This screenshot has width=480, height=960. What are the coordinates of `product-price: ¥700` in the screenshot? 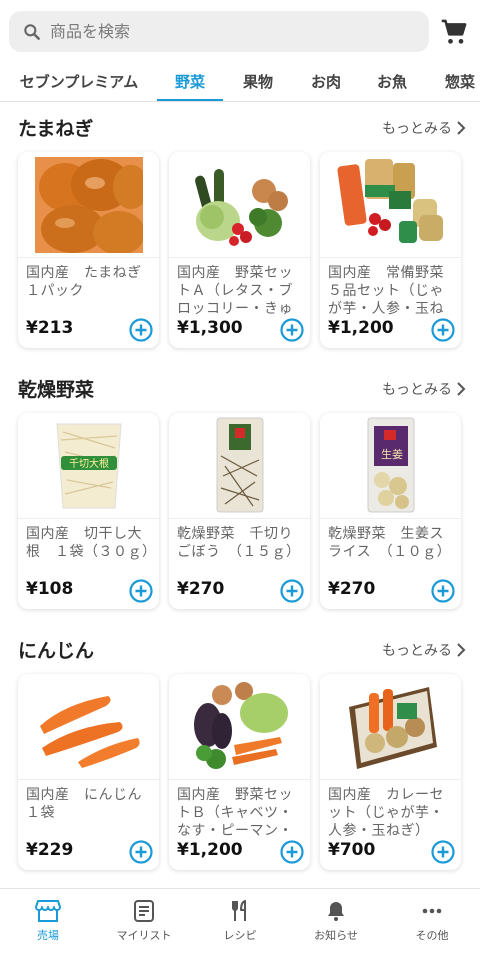 It's located at (352, 850).